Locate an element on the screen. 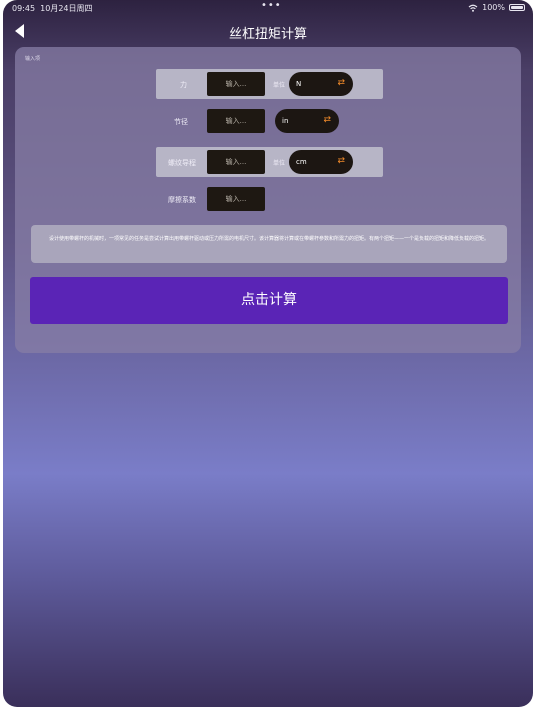 The image size is (537, 710). force-unit-select: N ⇄ is located at coordinates (321, 84).